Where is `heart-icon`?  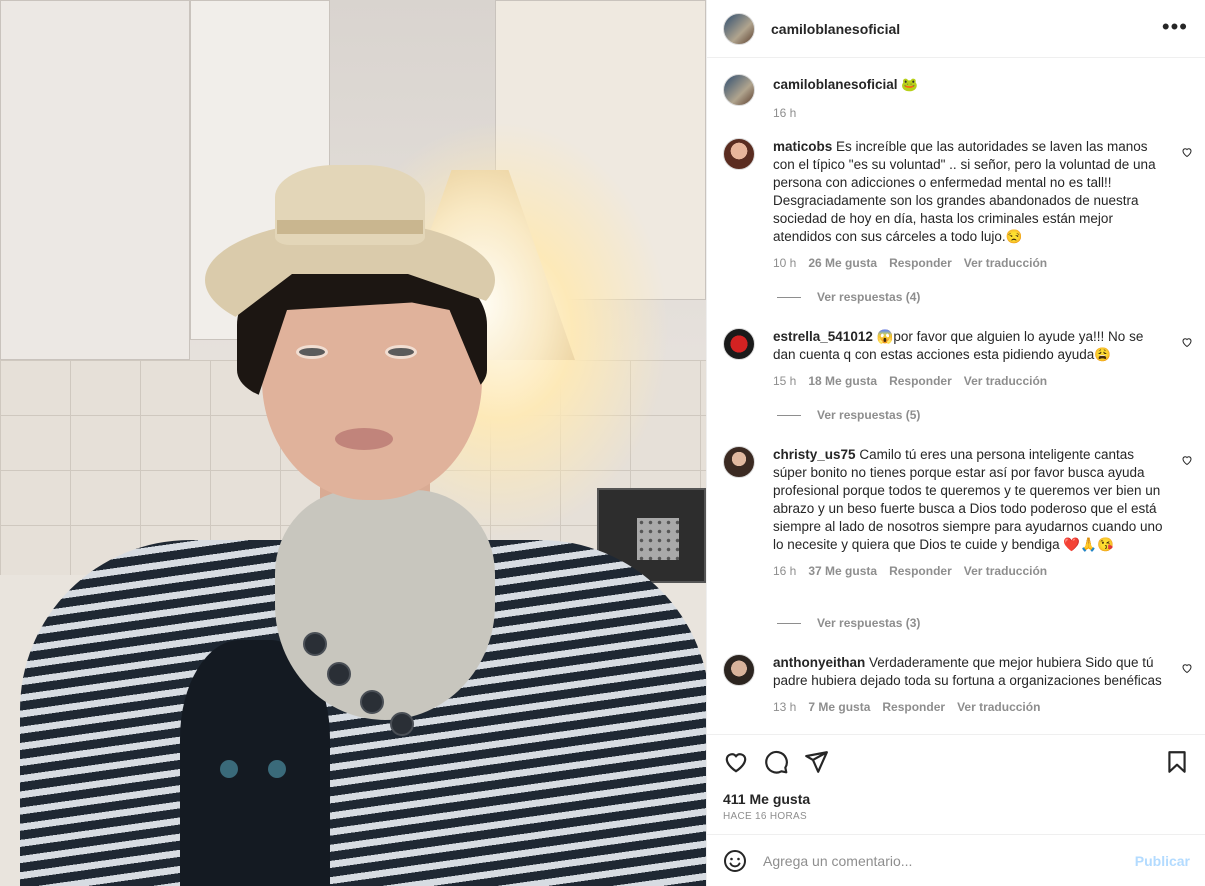 heart-icon is located at coordinates (736, 762).